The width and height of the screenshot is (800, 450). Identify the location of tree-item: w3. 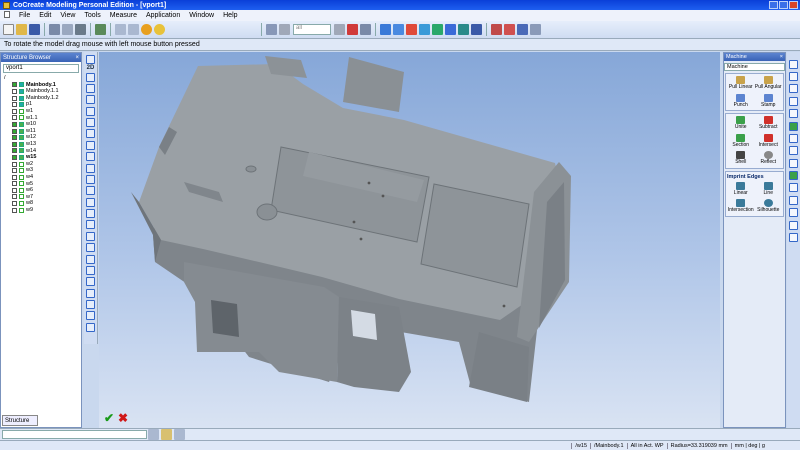
(42, 170).